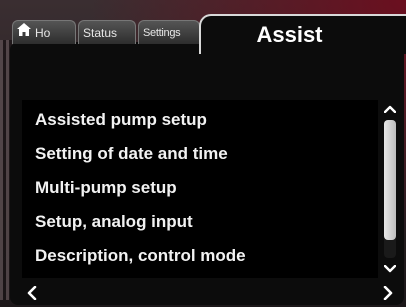  I want to click on chevron-left-icon, so click(32, 293).